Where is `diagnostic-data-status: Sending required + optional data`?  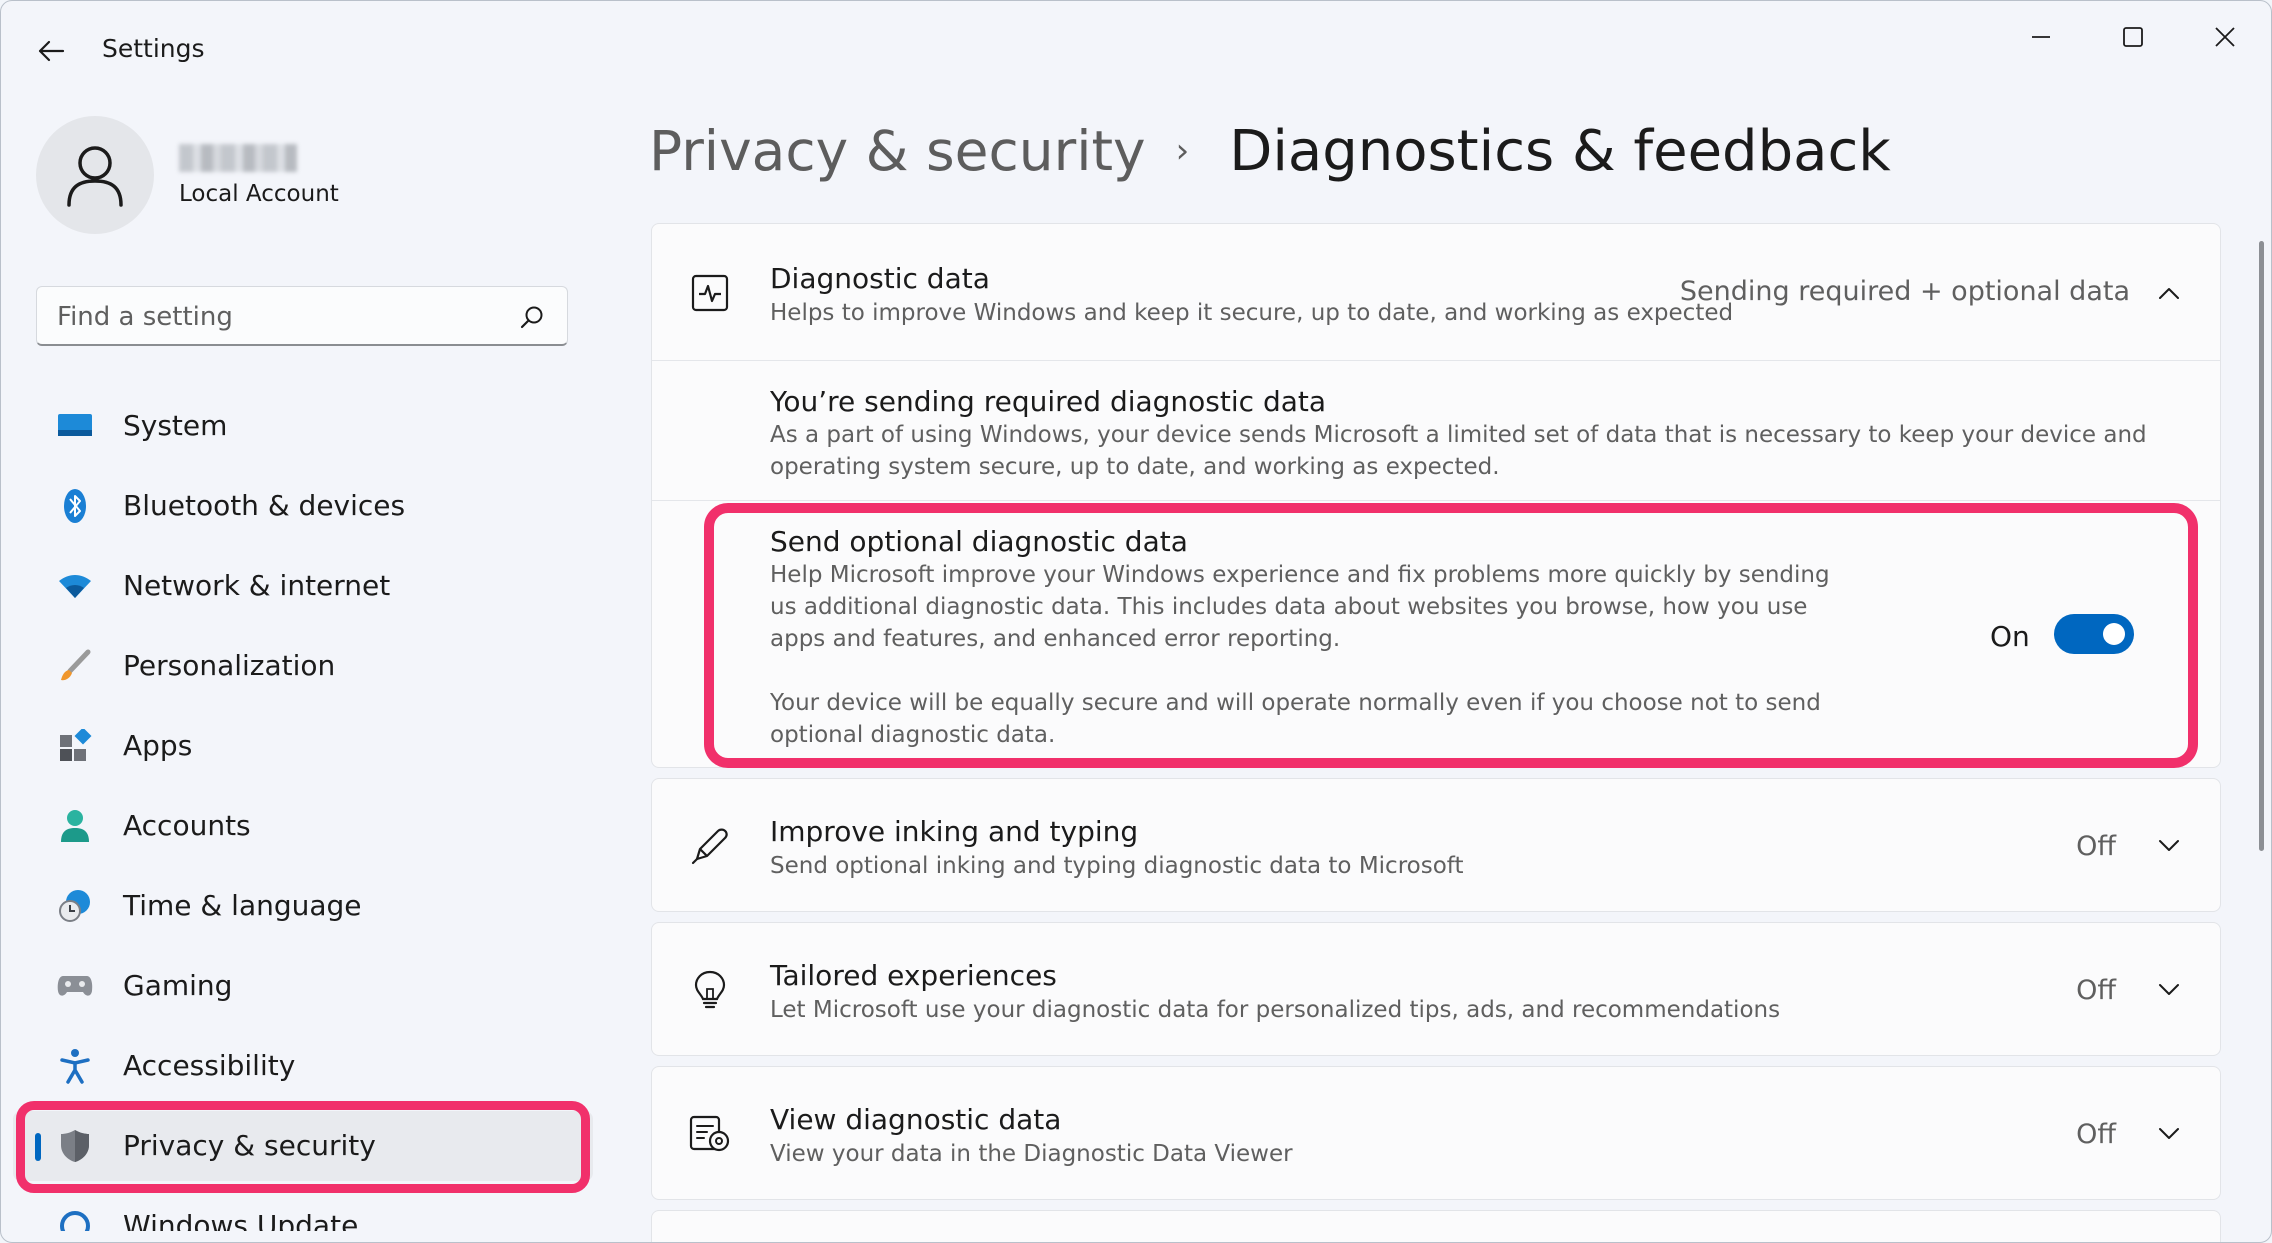
diagnostic-data-status: Sending required + optional data is located at coordinates (1904, 291).